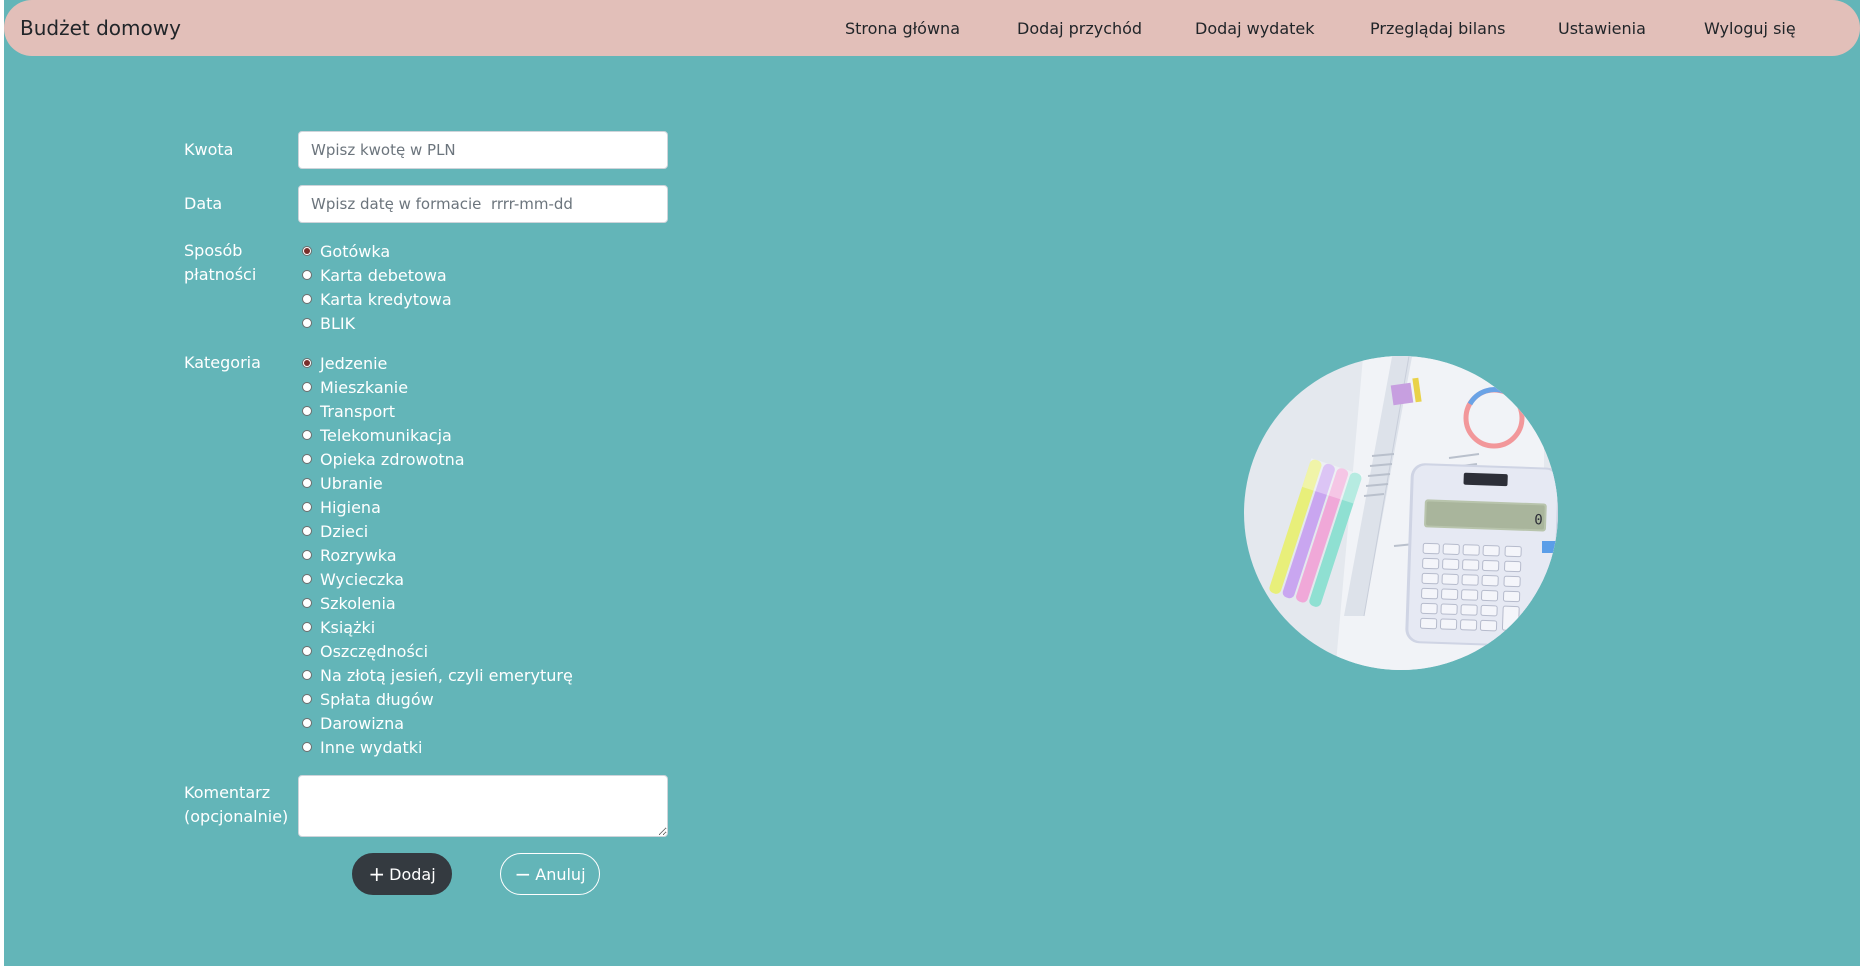 The image size is (1860, 966). I want to click on payment-option-label: BLIK, so click(338, 323).